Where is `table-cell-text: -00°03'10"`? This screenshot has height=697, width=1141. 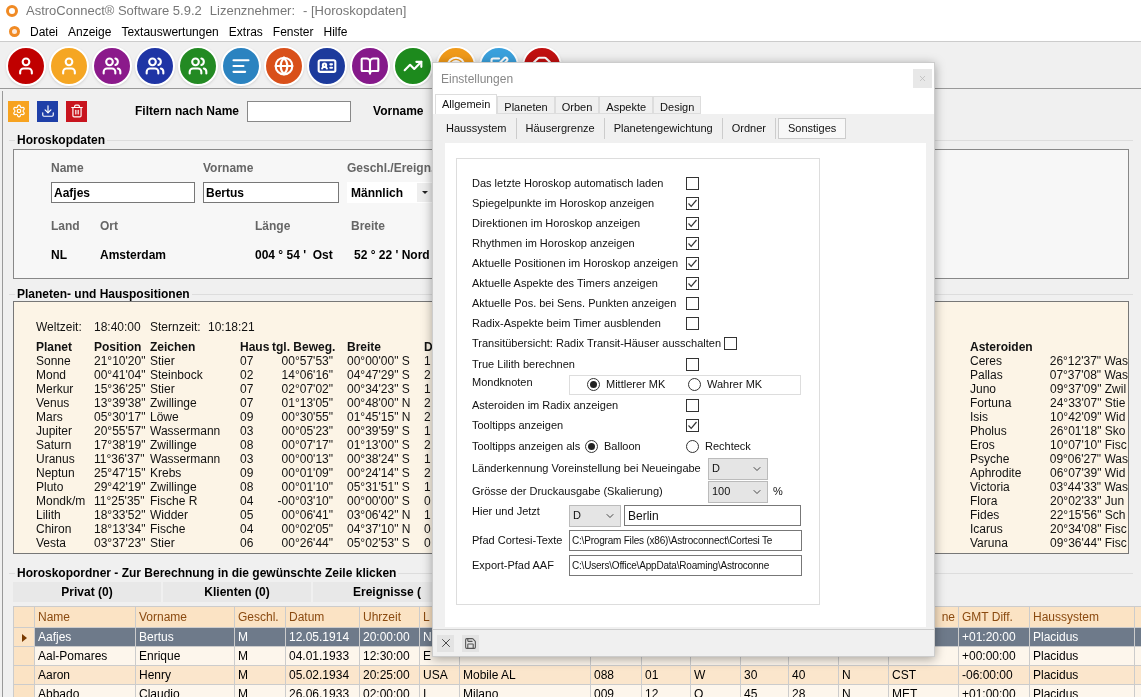 table-cell-text: -00°03'10" is located at coordinates (305, 501).